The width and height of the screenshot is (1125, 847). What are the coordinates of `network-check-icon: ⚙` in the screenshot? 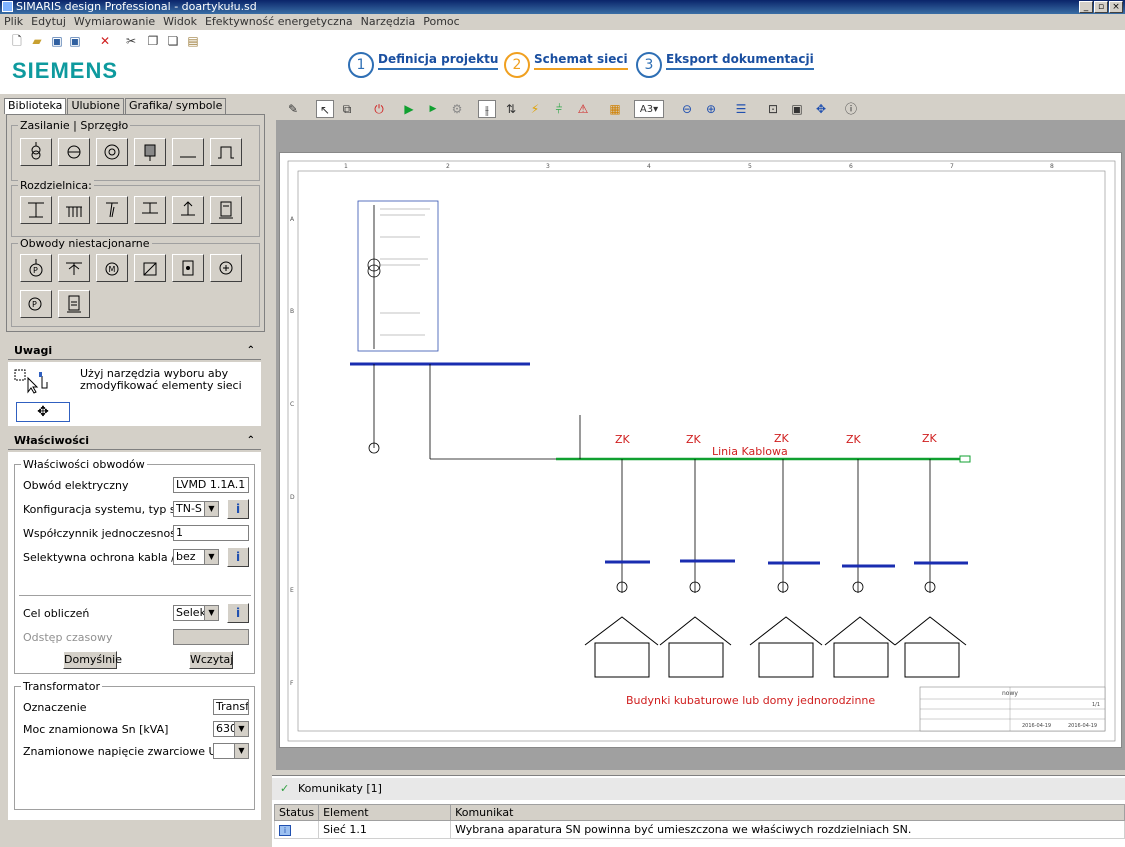 It's located at (457, 109).